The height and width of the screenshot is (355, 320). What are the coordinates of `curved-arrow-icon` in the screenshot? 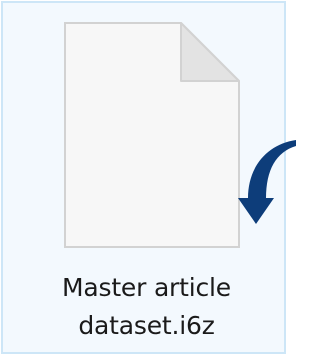 It's located at (267, 182).